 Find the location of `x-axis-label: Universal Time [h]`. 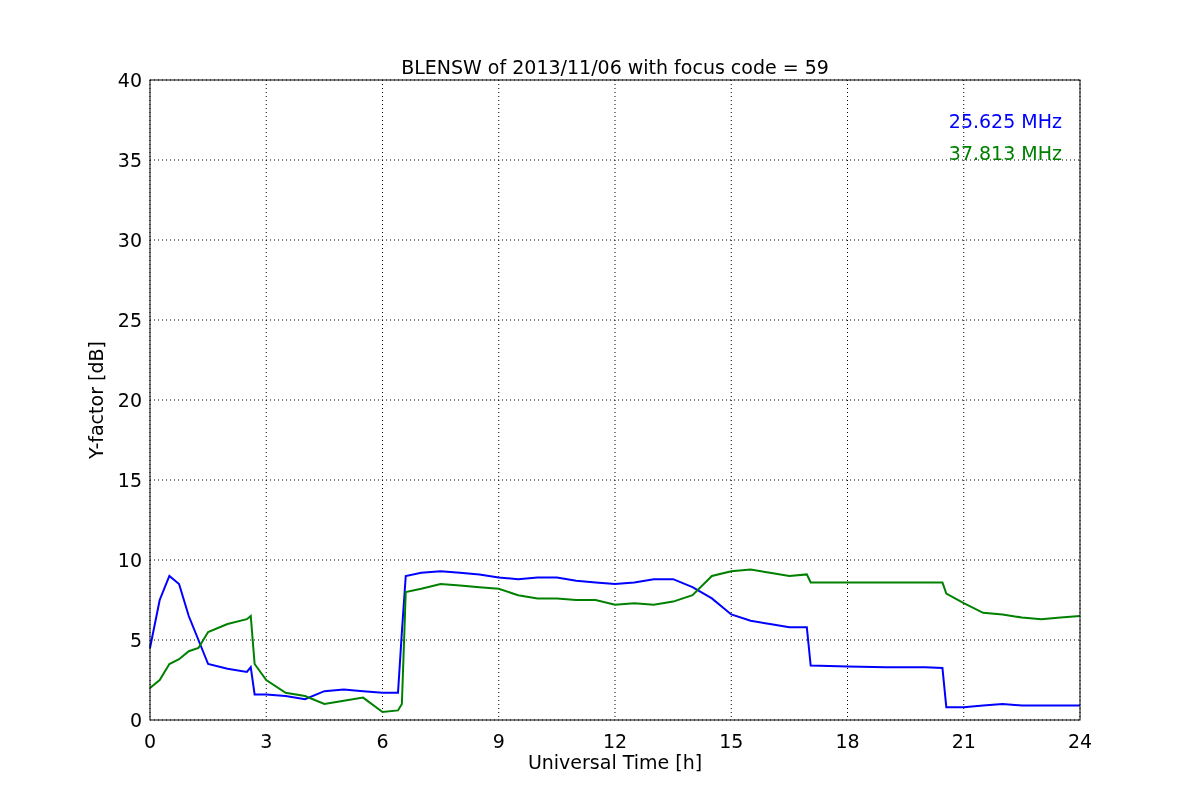

x-axis-label: Universal Time [h] is located at coordinates (615, 762).